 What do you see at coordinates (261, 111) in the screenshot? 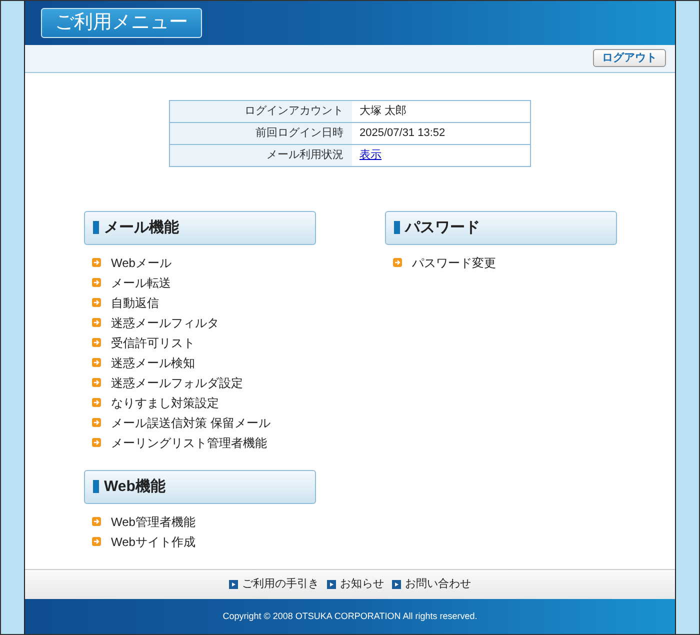
I see `row-label: ログインアカウント` at bounding box center [261, 111].